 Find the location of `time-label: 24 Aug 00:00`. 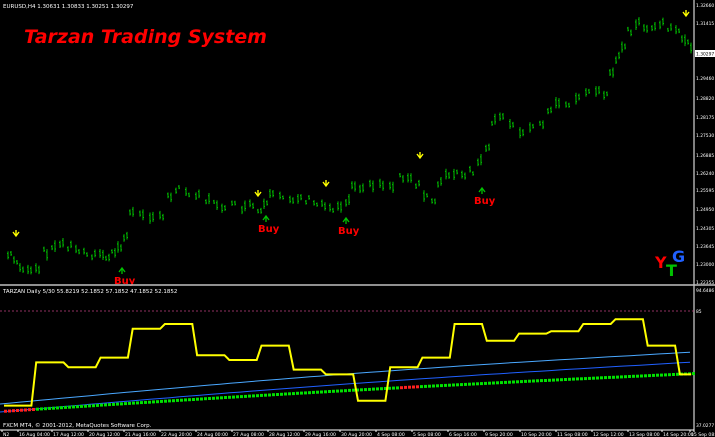

time-label: 24 Aug 00:00 is located at coordinates (212, 434).